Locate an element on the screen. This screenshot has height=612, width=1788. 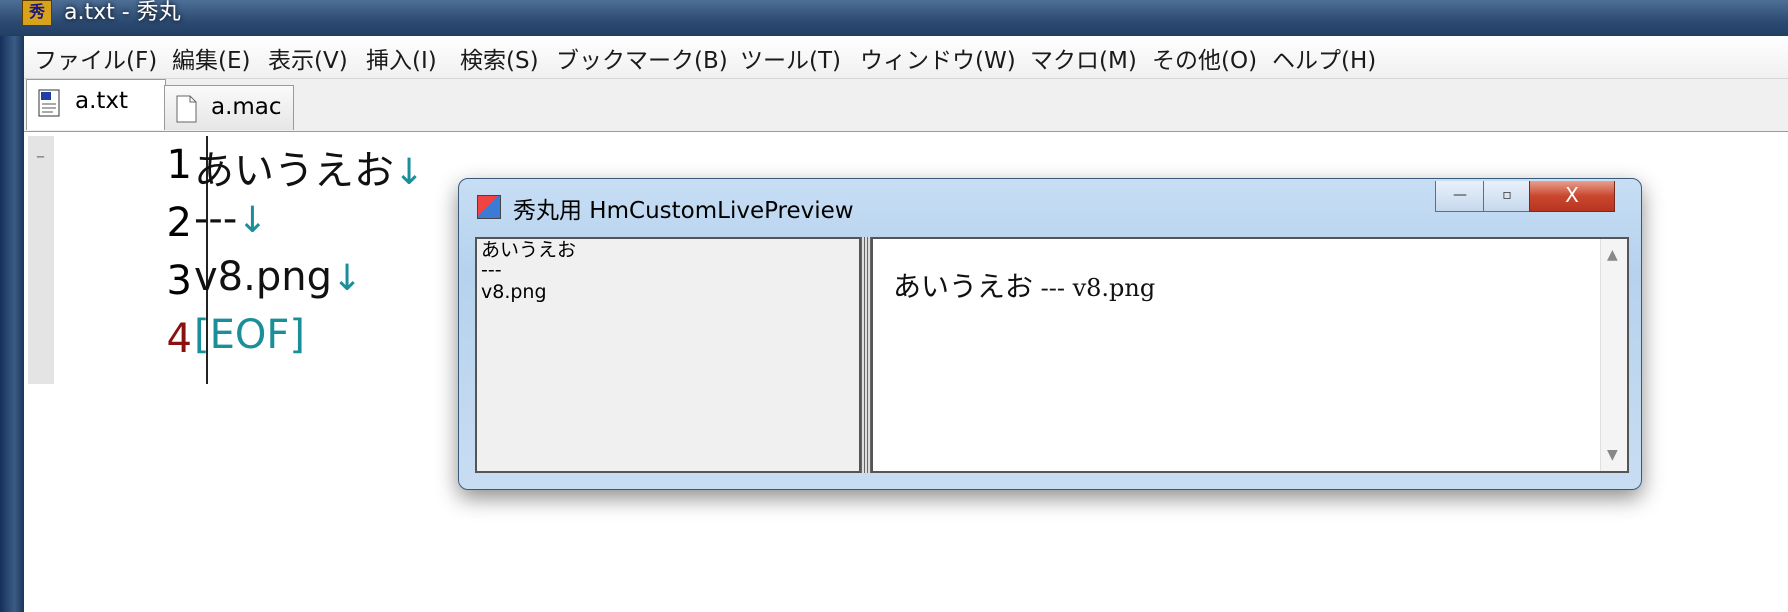
menu-window: ウィンドウ(W) is located at coordinates (938, 58).